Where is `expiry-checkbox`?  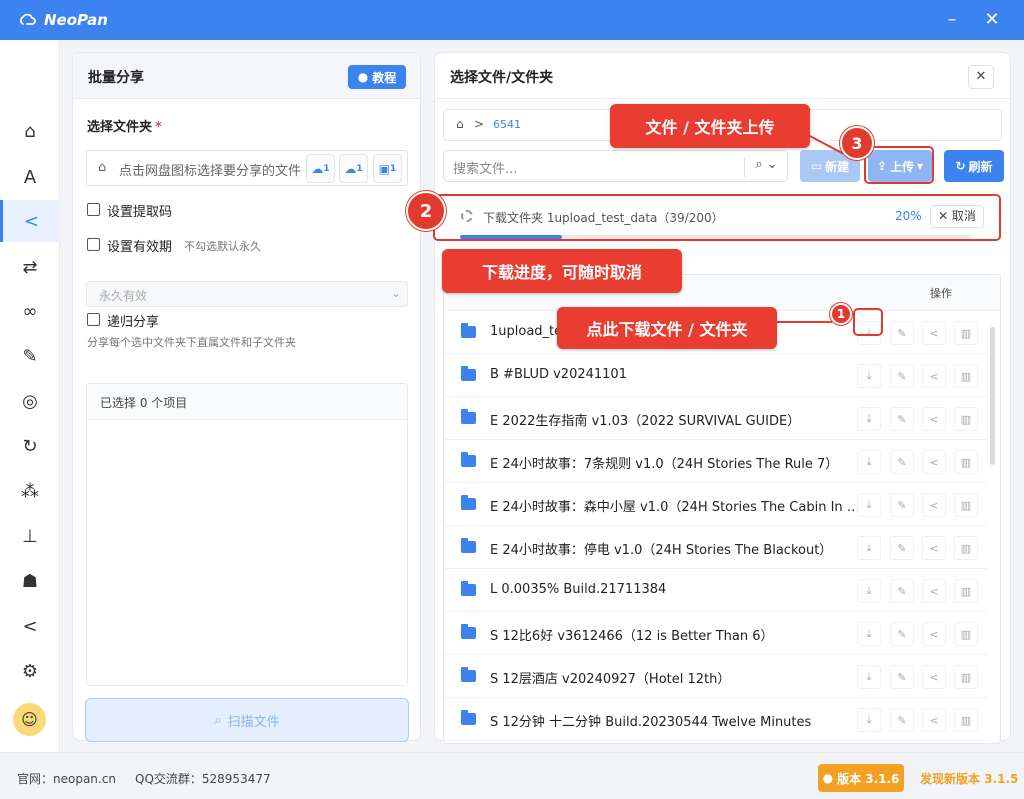 expiry-checkbox is located at coordinates (93, 244).